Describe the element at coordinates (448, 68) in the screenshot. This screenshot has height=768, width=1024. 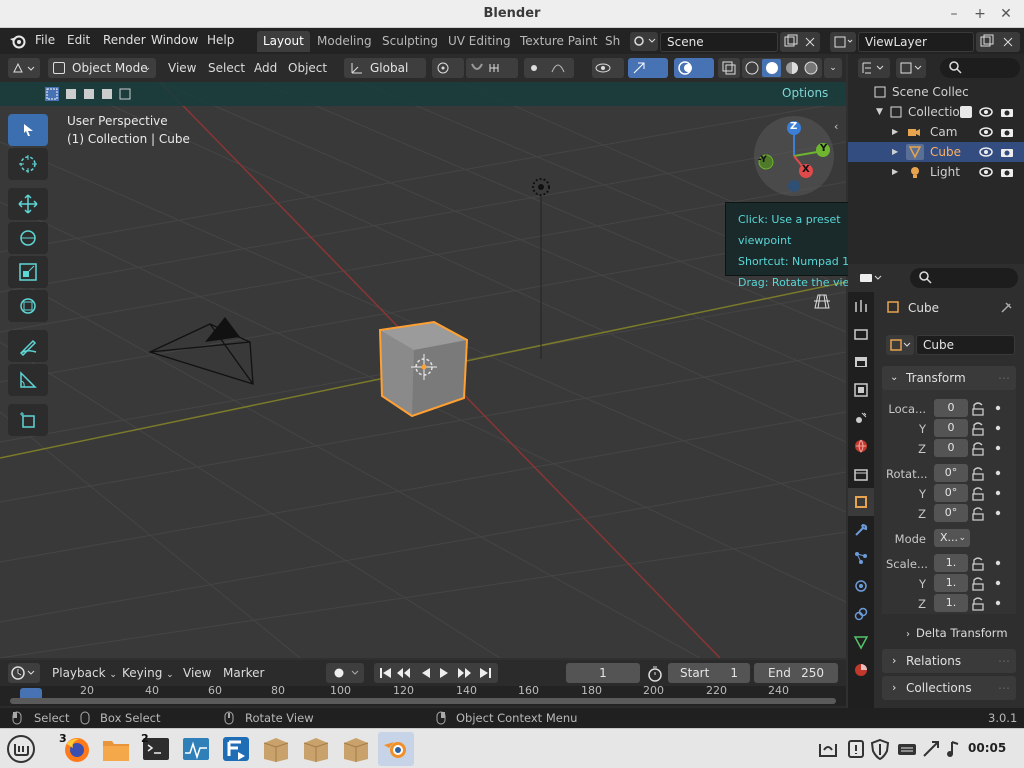
I see `pivot-point-icon` at that location.